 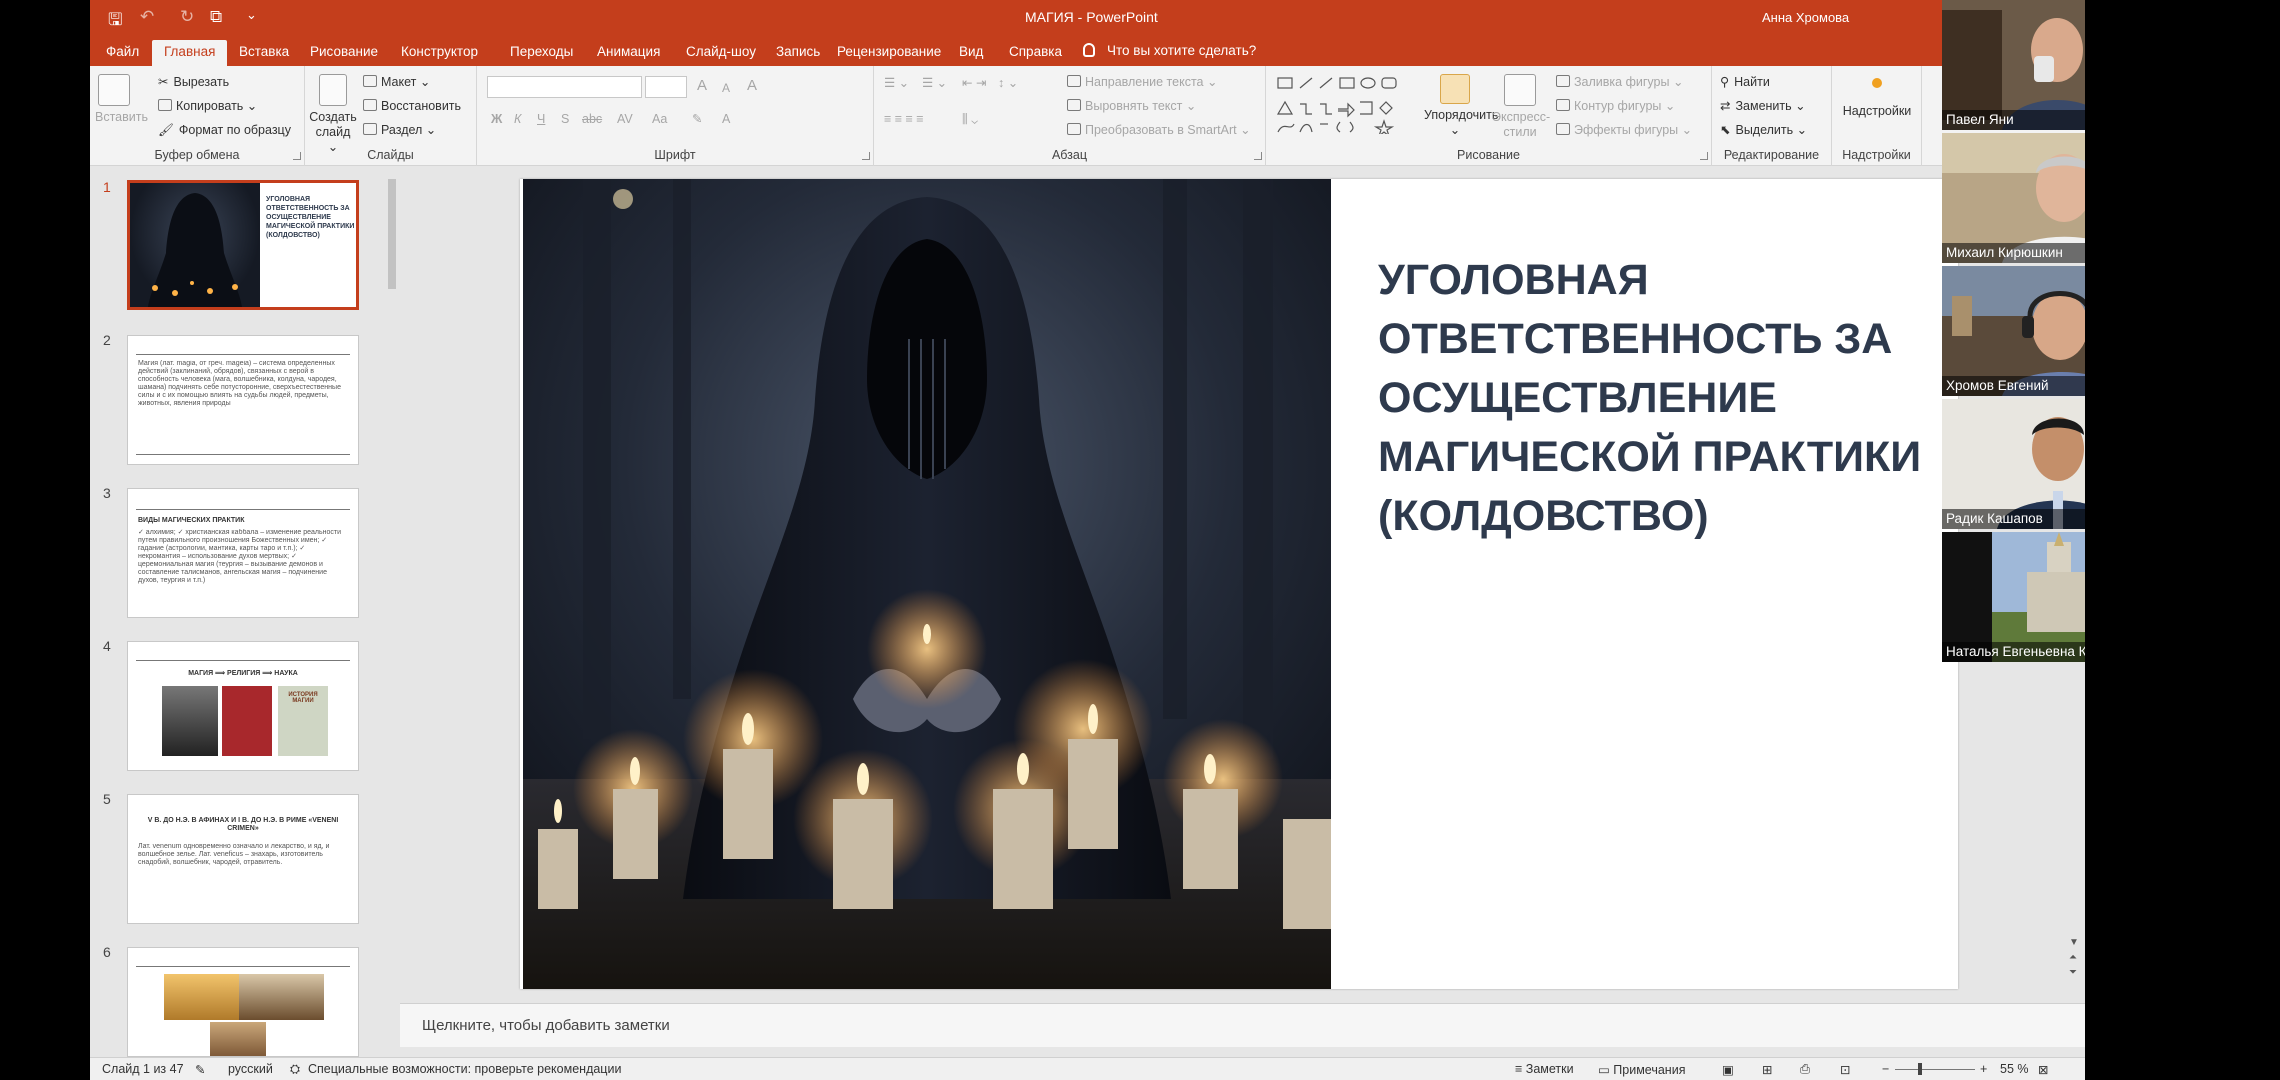 What do you see at coordinates (297, 156) in the screenshot?
I see `clipboard-launcher-icon` at bounding box center [297, 156].